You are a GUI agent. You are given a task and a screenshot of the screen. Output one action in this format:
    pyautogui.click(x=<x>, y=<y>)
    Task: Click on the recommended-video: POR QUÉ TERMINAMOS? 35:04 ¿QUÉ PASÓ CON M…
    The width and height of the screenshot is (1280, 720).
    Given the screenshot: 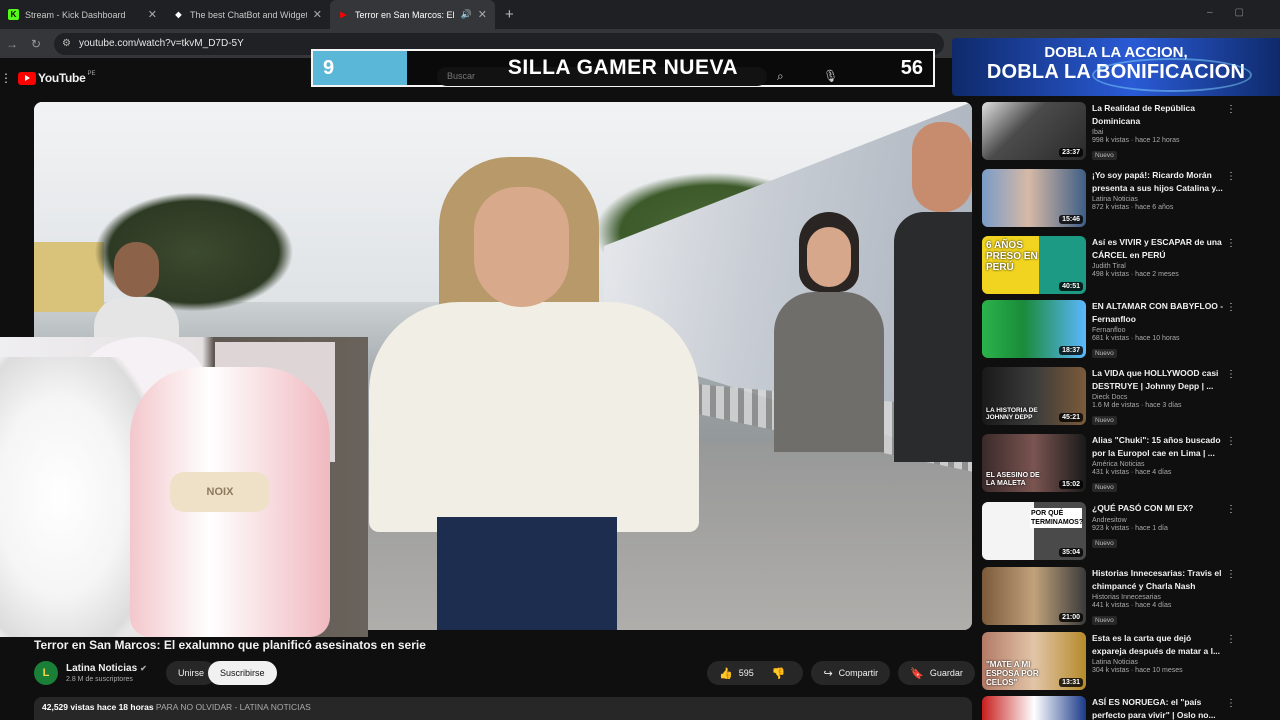 What is the action you would take?
    pyautogui.click(x=1112, y=531)
    